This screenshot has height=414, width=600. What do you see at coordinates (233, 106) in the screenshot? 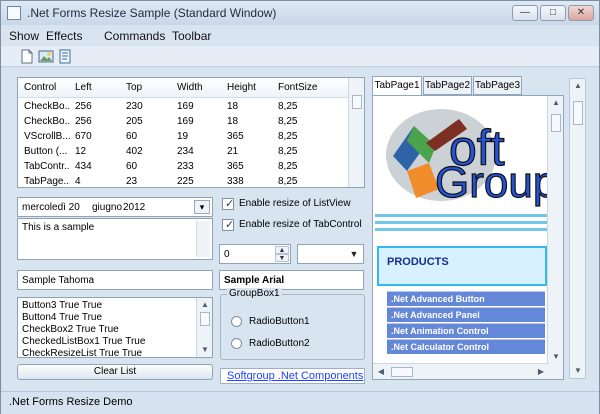
I see `table-cell: 18` at bounding box center [233, 106].